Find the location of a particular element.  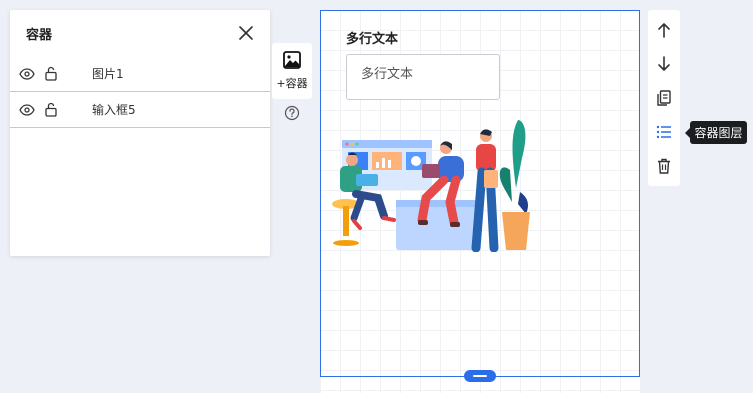

close-icon is located at coordinates (246, 33).